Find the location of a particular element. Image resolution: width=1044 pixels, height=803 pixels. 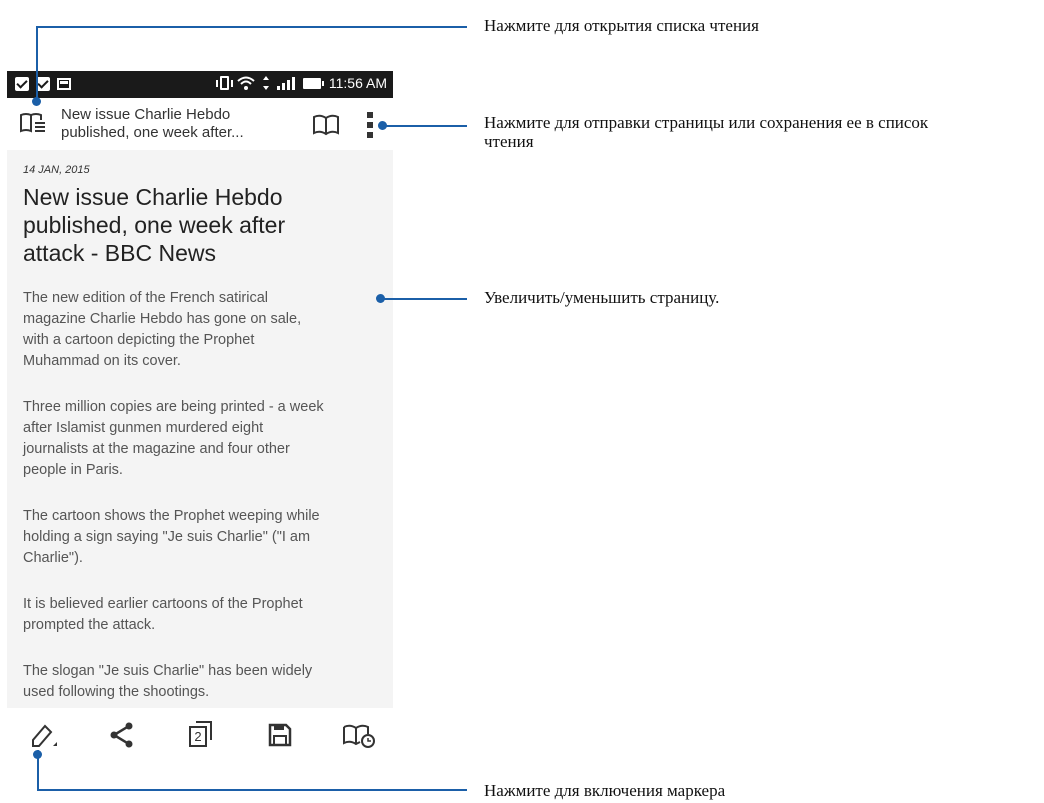

more-options-icon is located at coordinates (370, 125).